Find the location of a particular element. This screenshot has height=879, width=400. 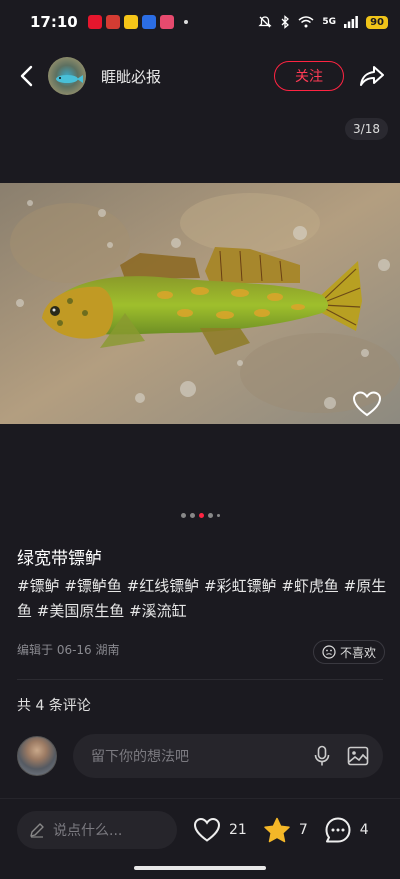

like-count: 21 is located at coordinates (238, 830).